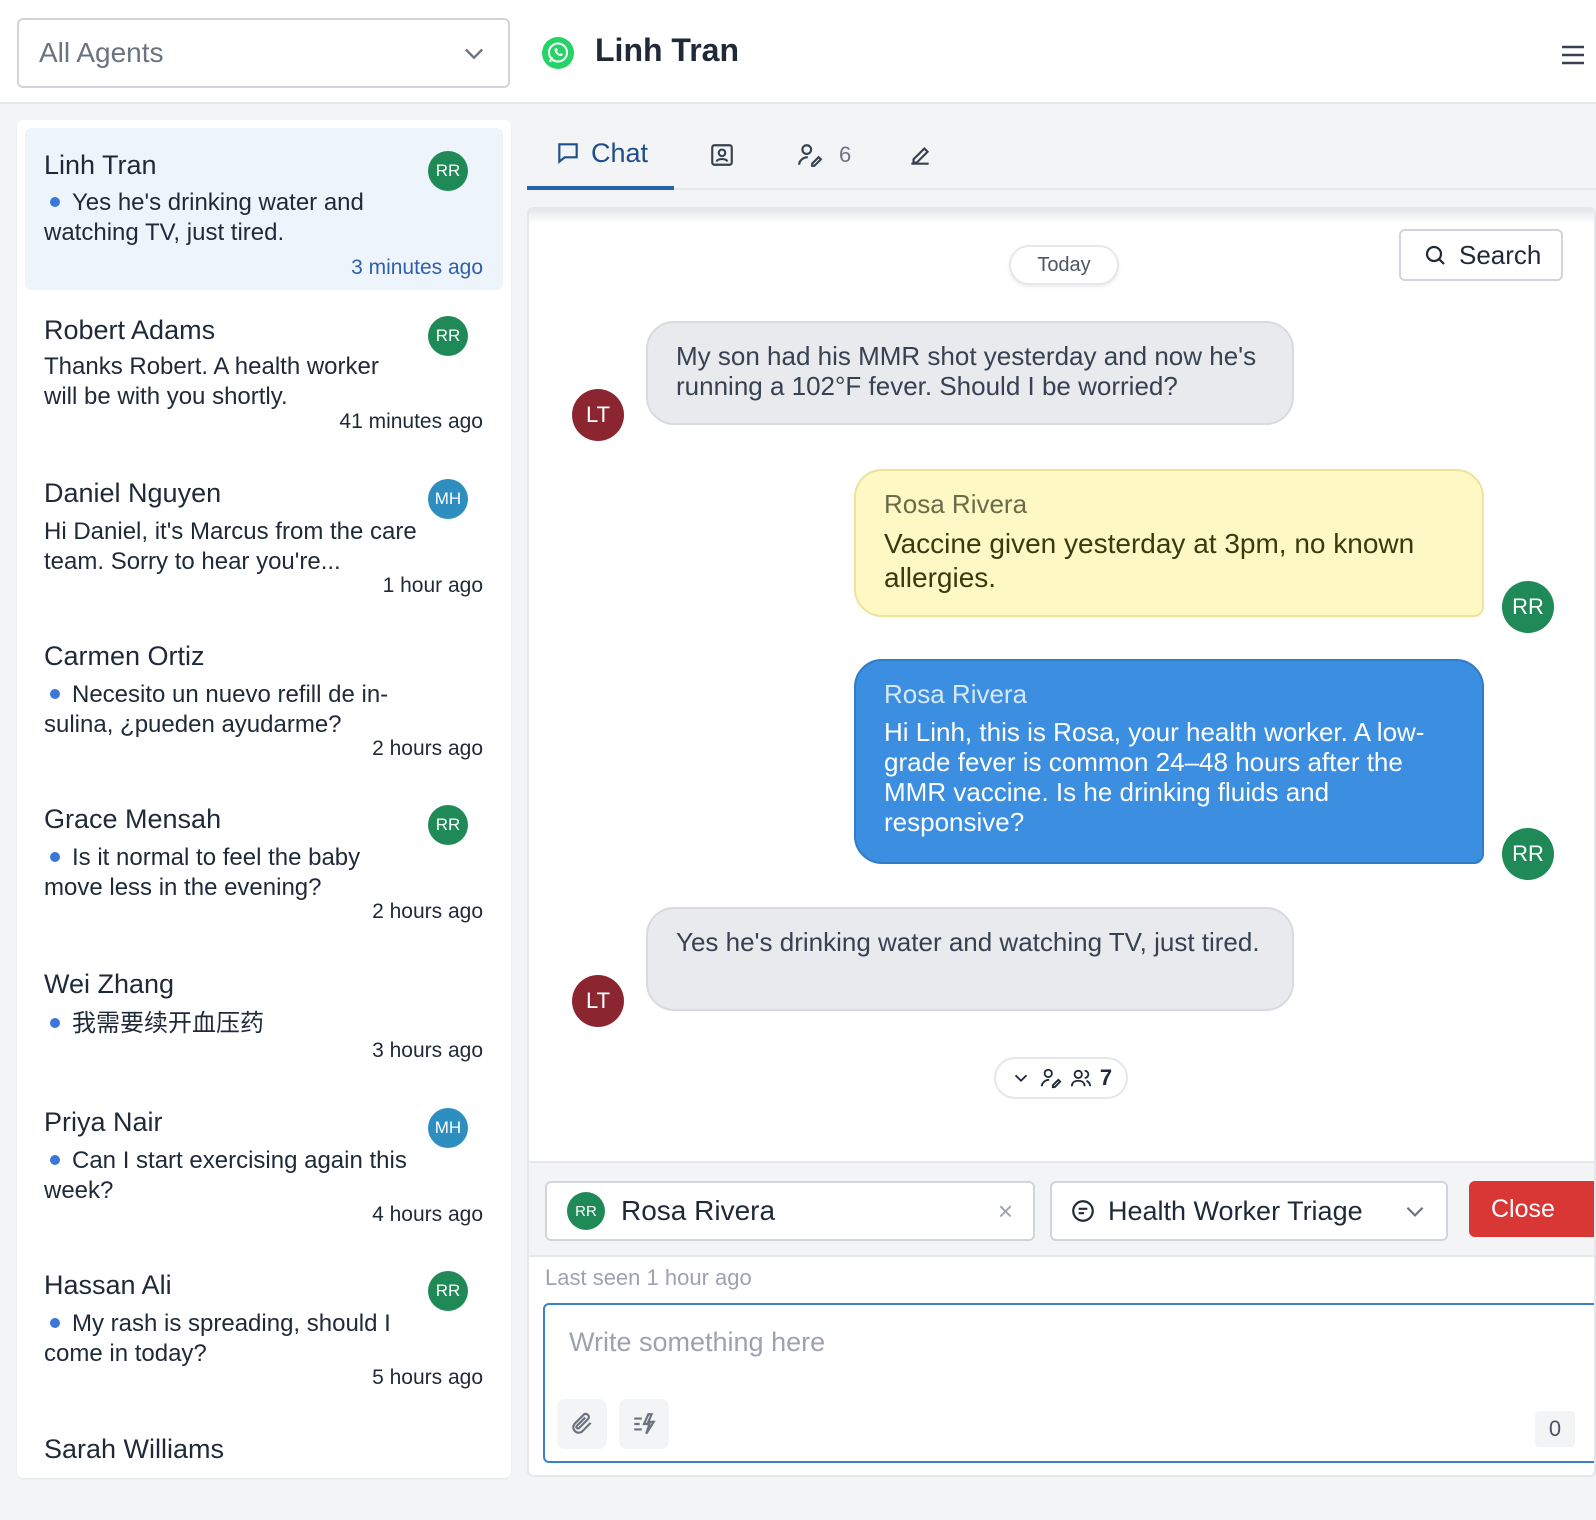 This screenshot has height=1520, width=1596. What do you see at coordinates (1531, 1209) in the screenshot?
I see `close-conversation-button: Close` at bounding box center [1531, 1209].